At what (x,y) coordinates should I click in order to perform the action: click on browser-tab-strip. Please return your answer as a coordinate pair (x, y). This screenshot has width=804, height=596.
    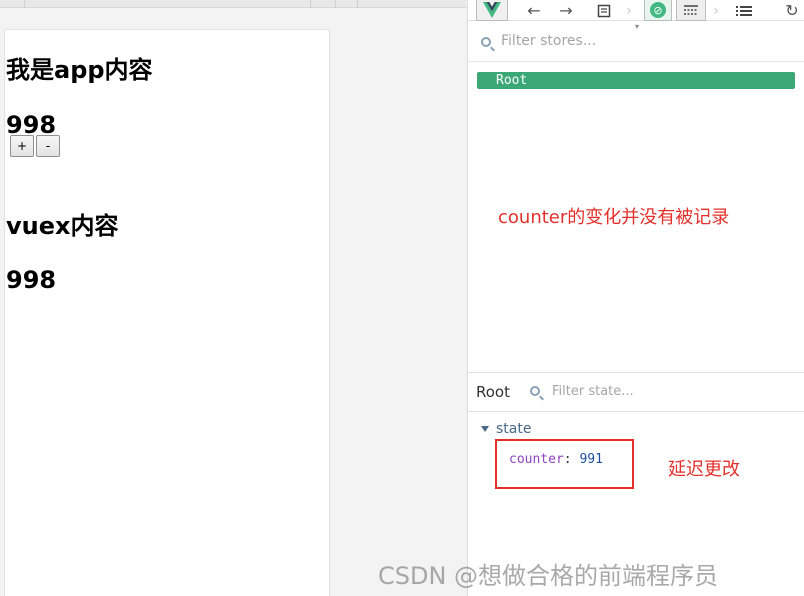
    Looking at the image, I should click on (233, 4).